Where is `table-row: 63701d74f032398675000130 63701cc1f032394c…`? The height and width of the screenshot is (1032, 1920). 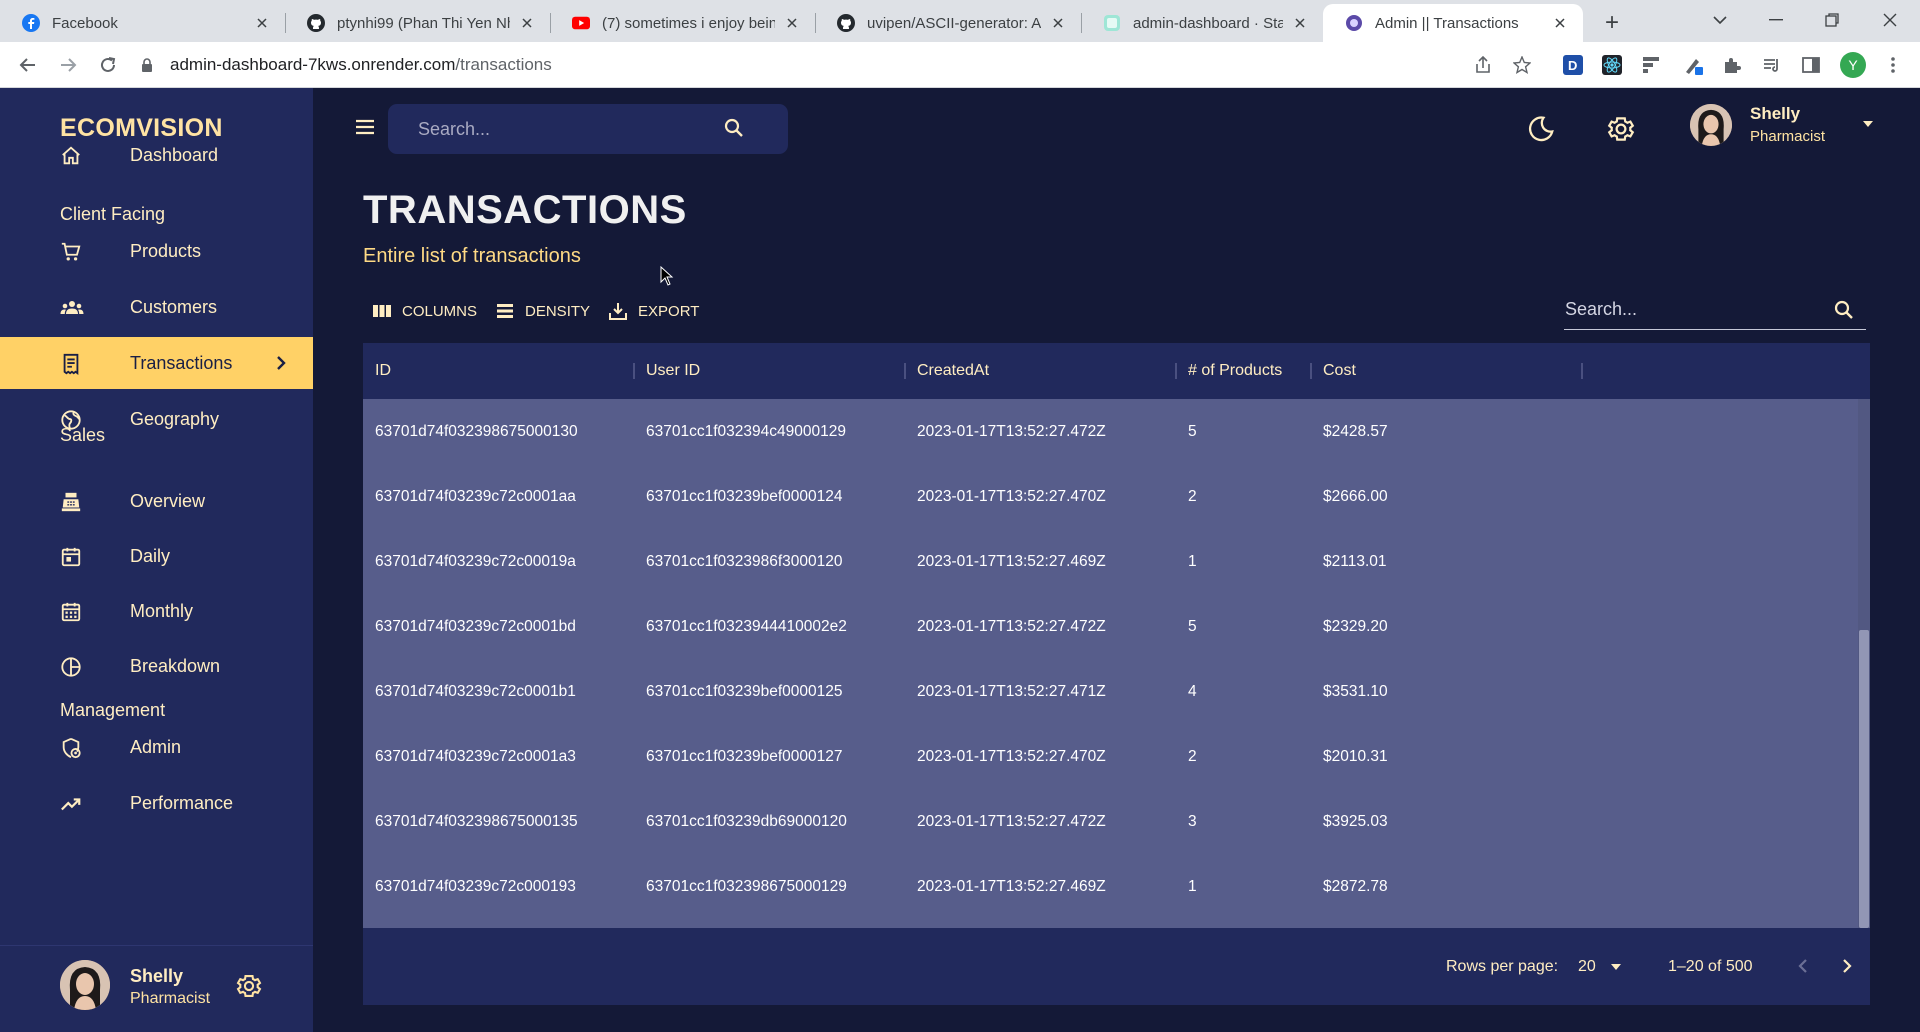
table-row: 63701d74f032398675000130 63701cc1f032394c… is located at coordinates (1110, 431).